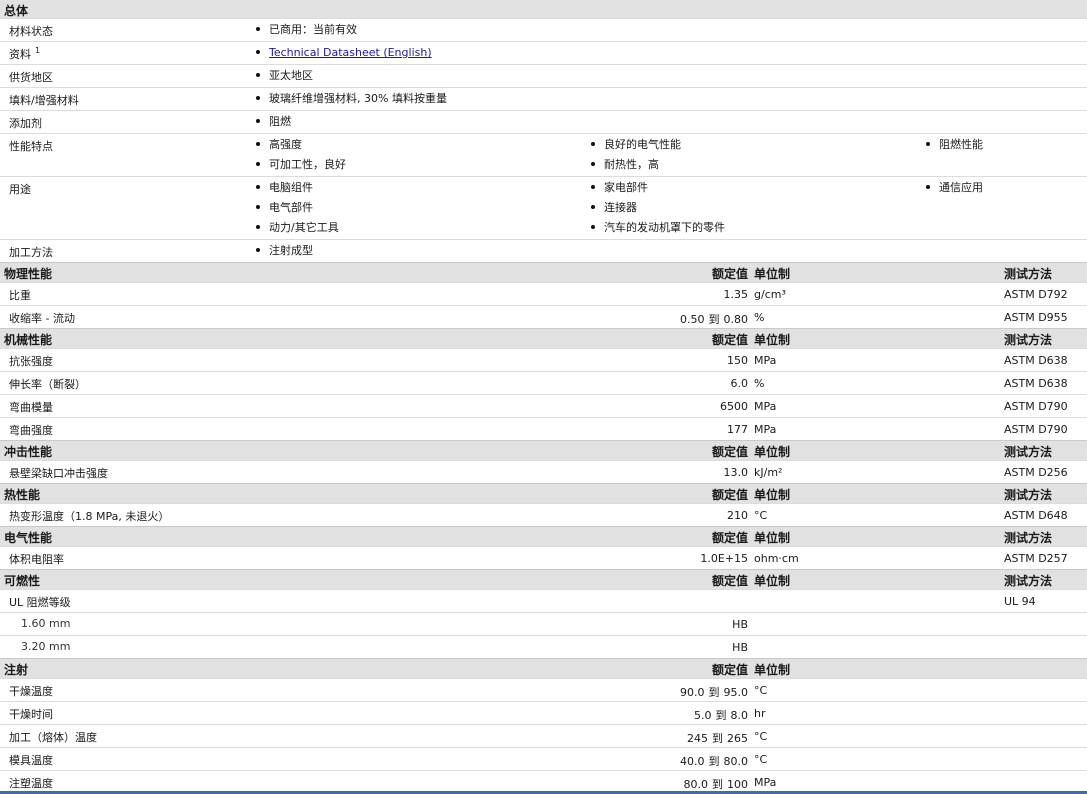  What do you see at coordinates (759, 383) in the screenshot?
I see `unit-value: %` at bounding box center [759, 383].